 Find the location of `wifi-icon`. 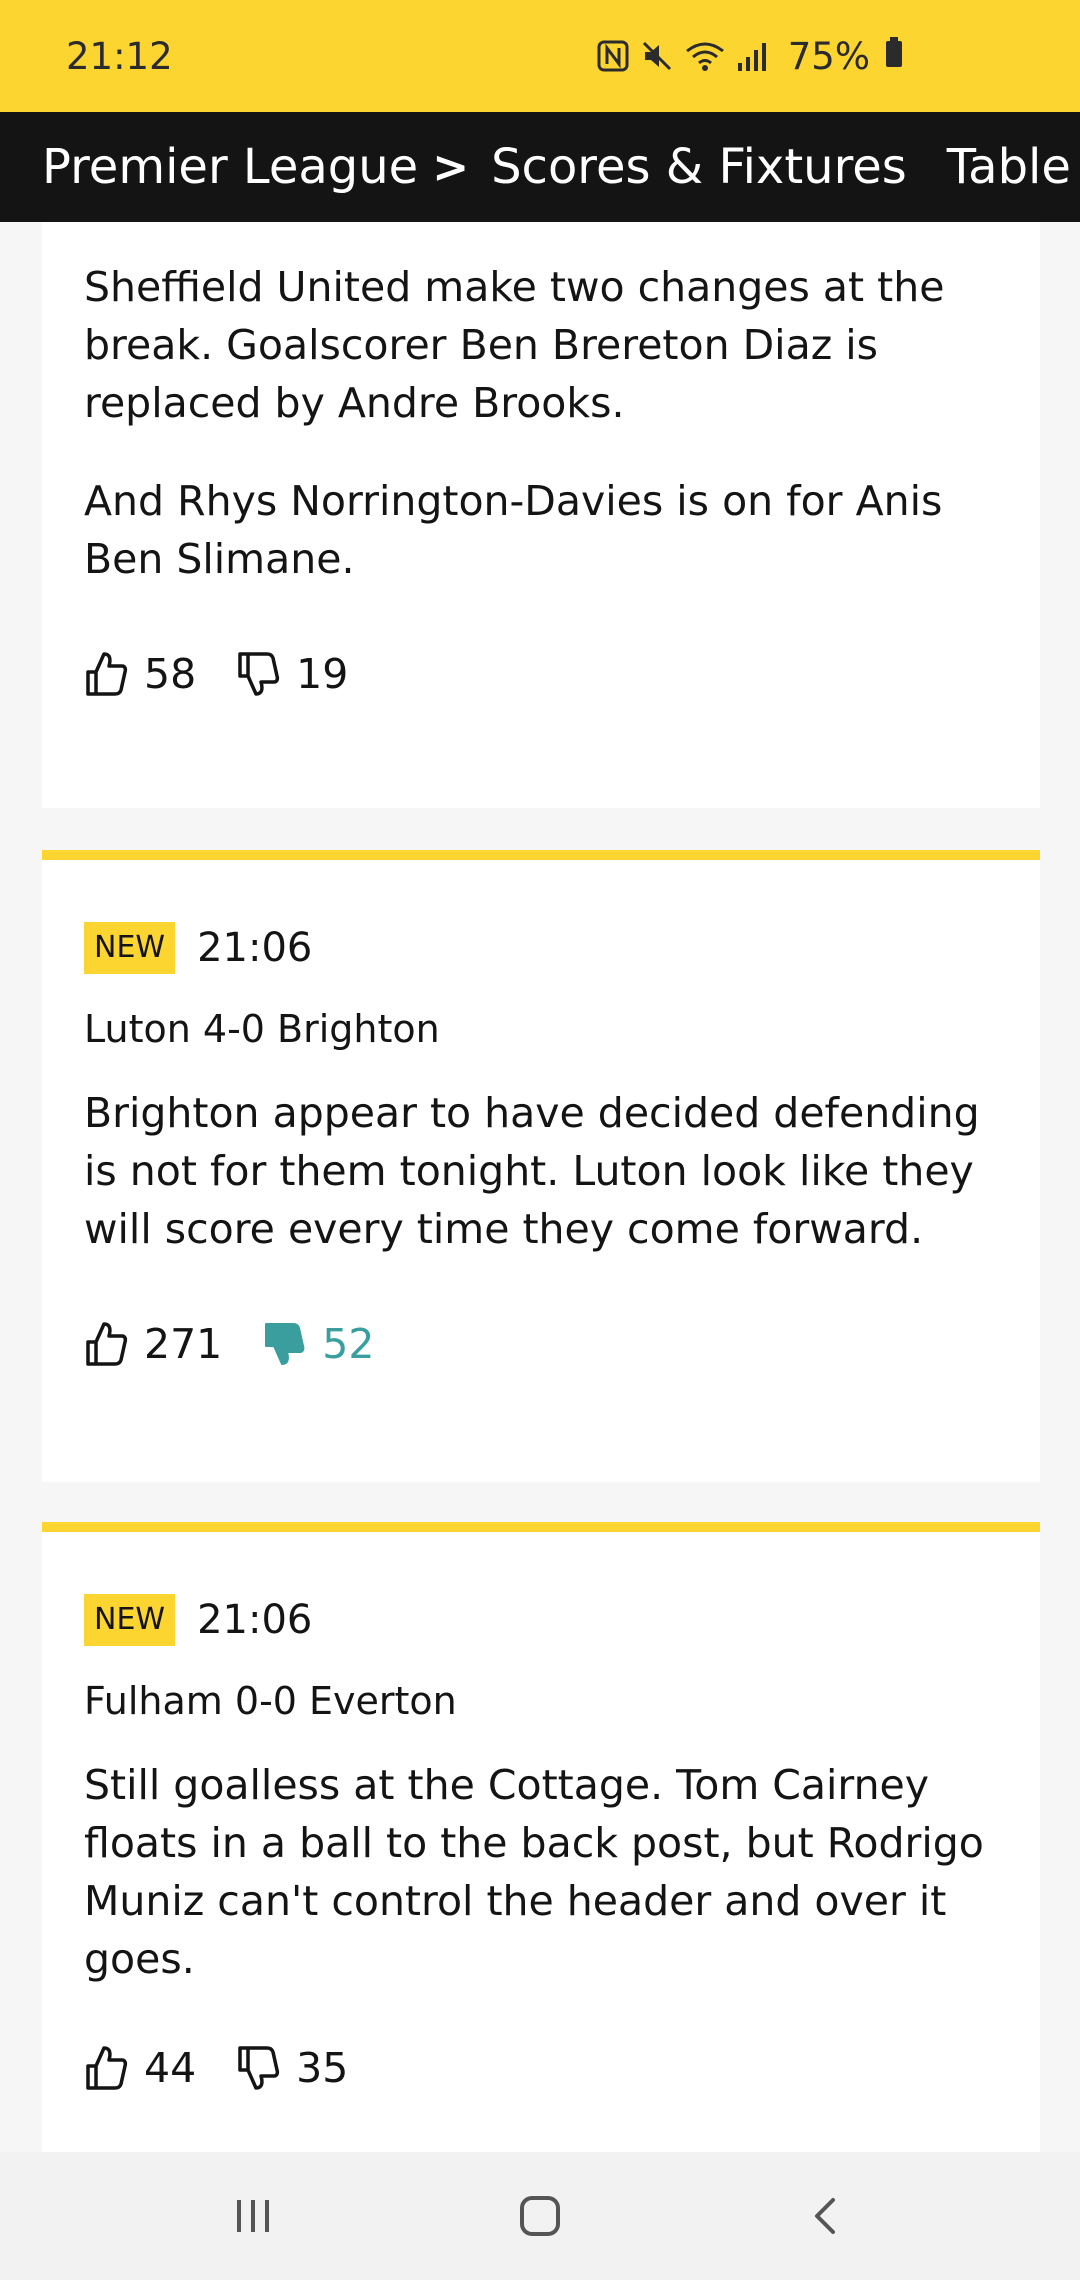

wifi-icon is located at coordinates (705, 56).